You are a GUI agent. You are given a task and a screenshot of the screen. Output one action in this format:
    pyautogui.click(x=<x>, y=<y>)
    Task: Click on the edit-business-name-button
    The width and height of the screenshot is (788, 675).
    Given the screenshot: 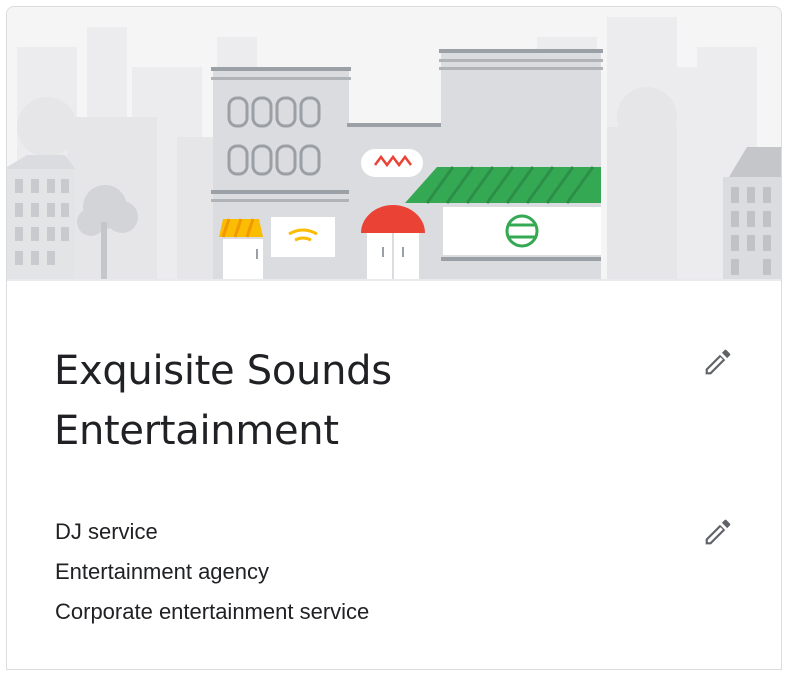 What is the action you would take?
    pyautogui.click(x=717, y=363)
    